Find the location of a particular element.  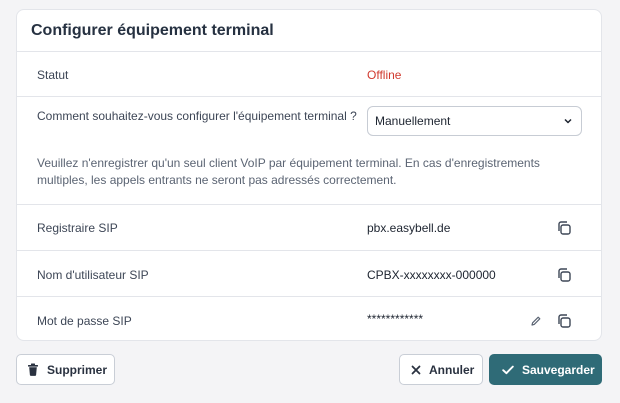

check-icon is located at coordinates (508, 369).